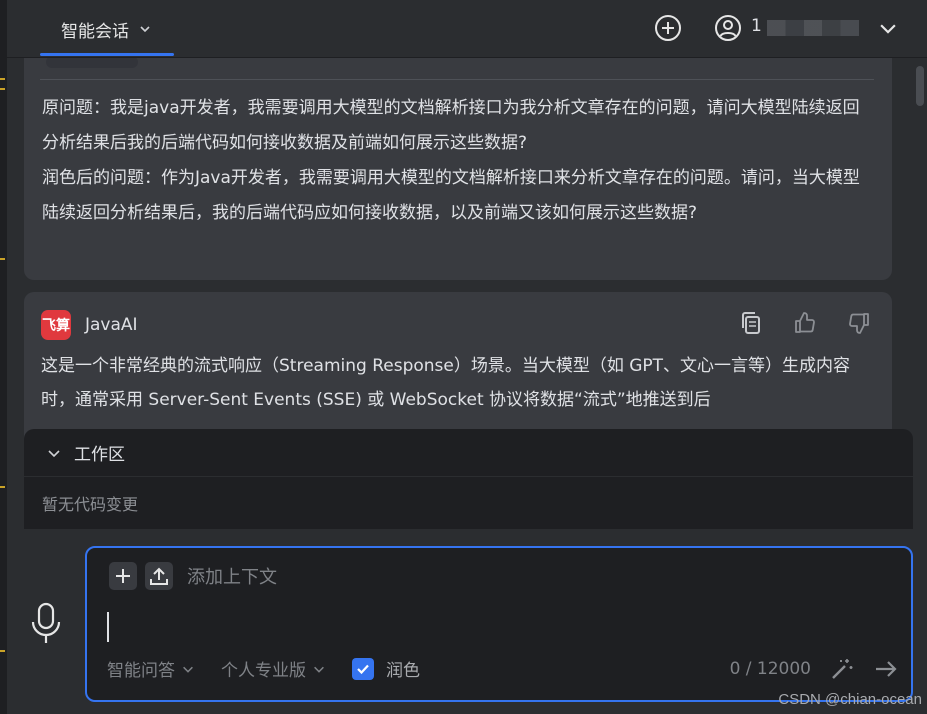 Image resolution: width=927 pixels, height=714 pixels. I want to click on add-context-button, so click(123, 576).